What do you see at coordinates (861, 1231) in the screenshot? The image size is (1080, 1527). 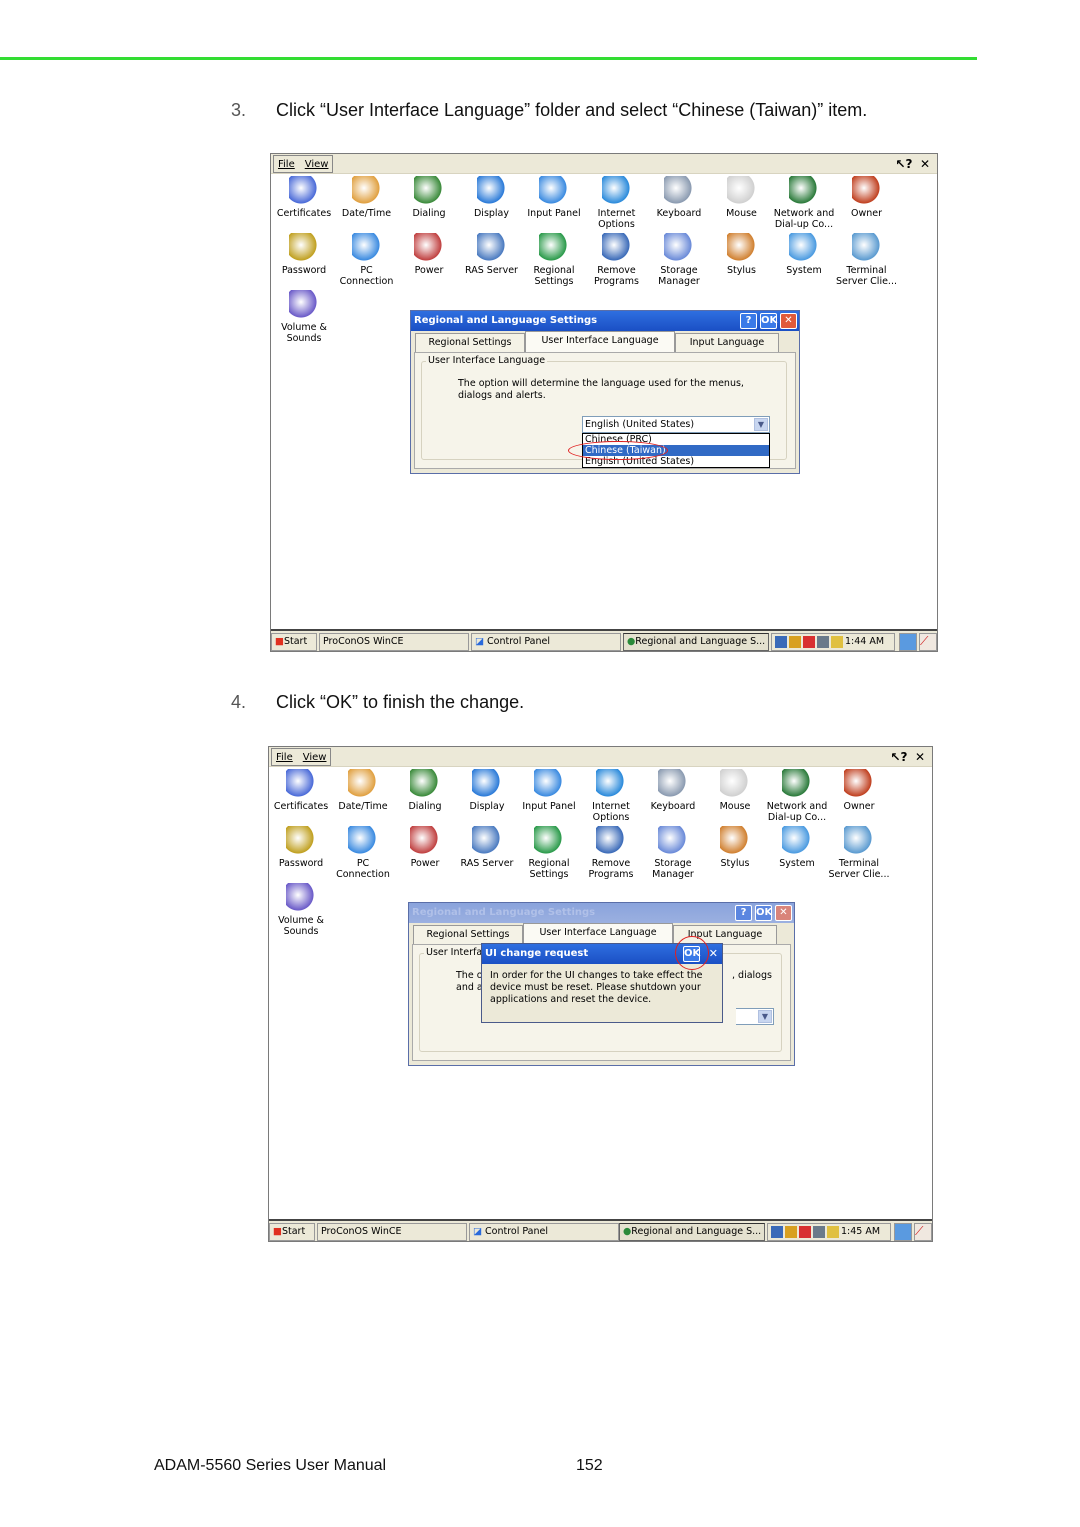 I see `clock: 1:45 AM` at bounding box center [861, 1231].